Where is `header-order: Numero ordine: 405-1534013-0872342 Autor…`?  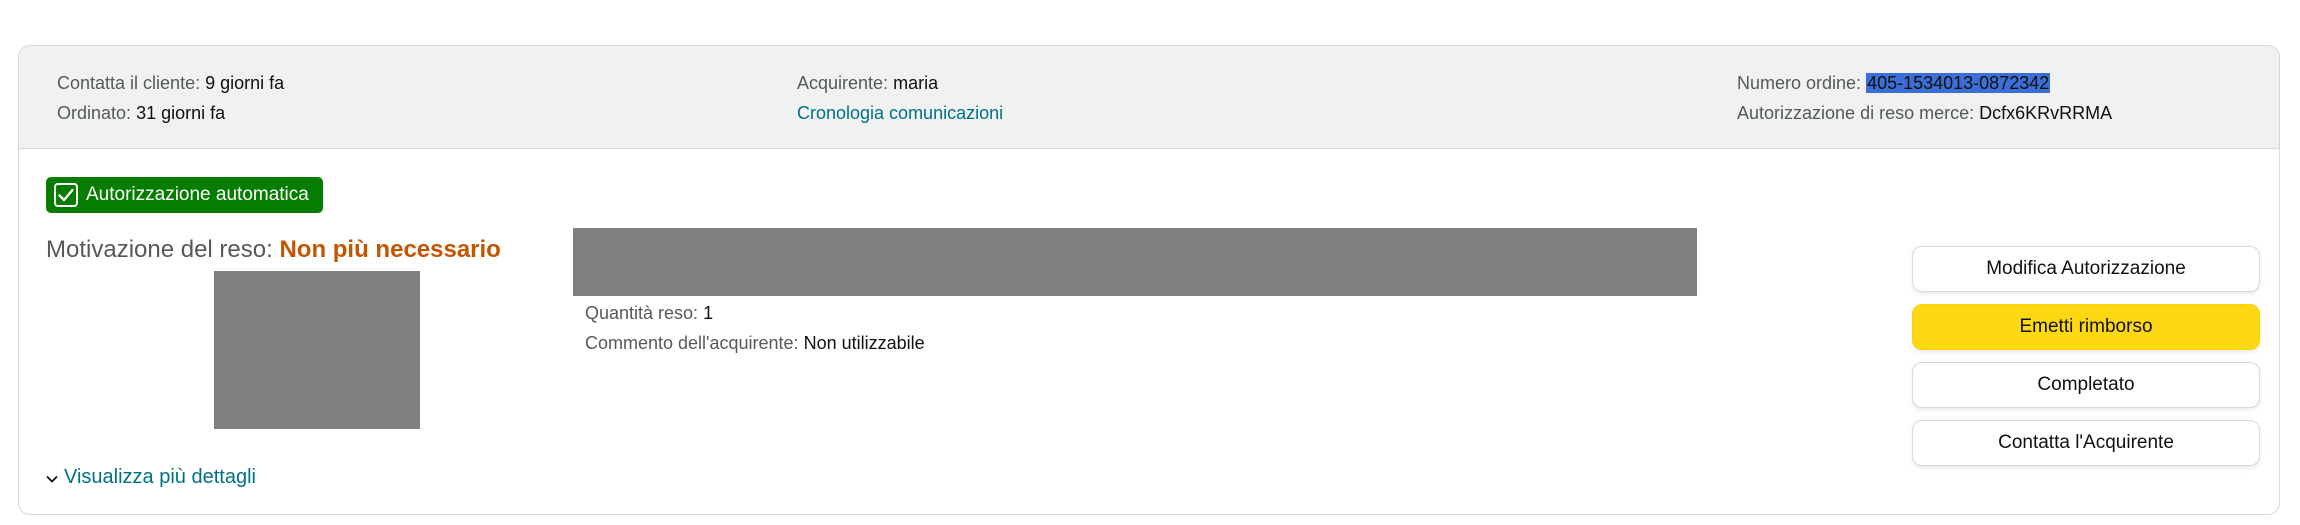 header-order: Numero ordine: 405-1534013-0872342 Autor… is located at coordinates (1924, 98).